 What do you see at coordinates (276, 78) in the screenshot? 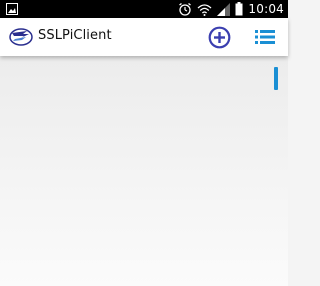
I see `scroll-indicator` at bounding box center [276, 78].